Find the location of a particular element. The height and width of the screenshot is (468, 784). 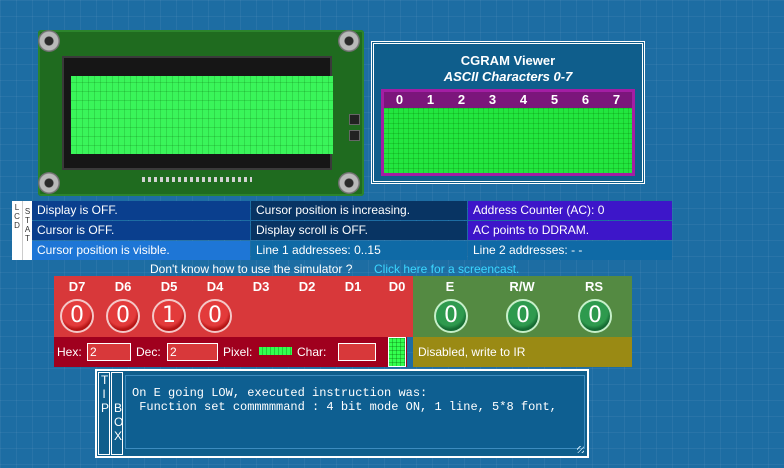

pin-toggle-d4: 0 is located at coordinates (215, 316).